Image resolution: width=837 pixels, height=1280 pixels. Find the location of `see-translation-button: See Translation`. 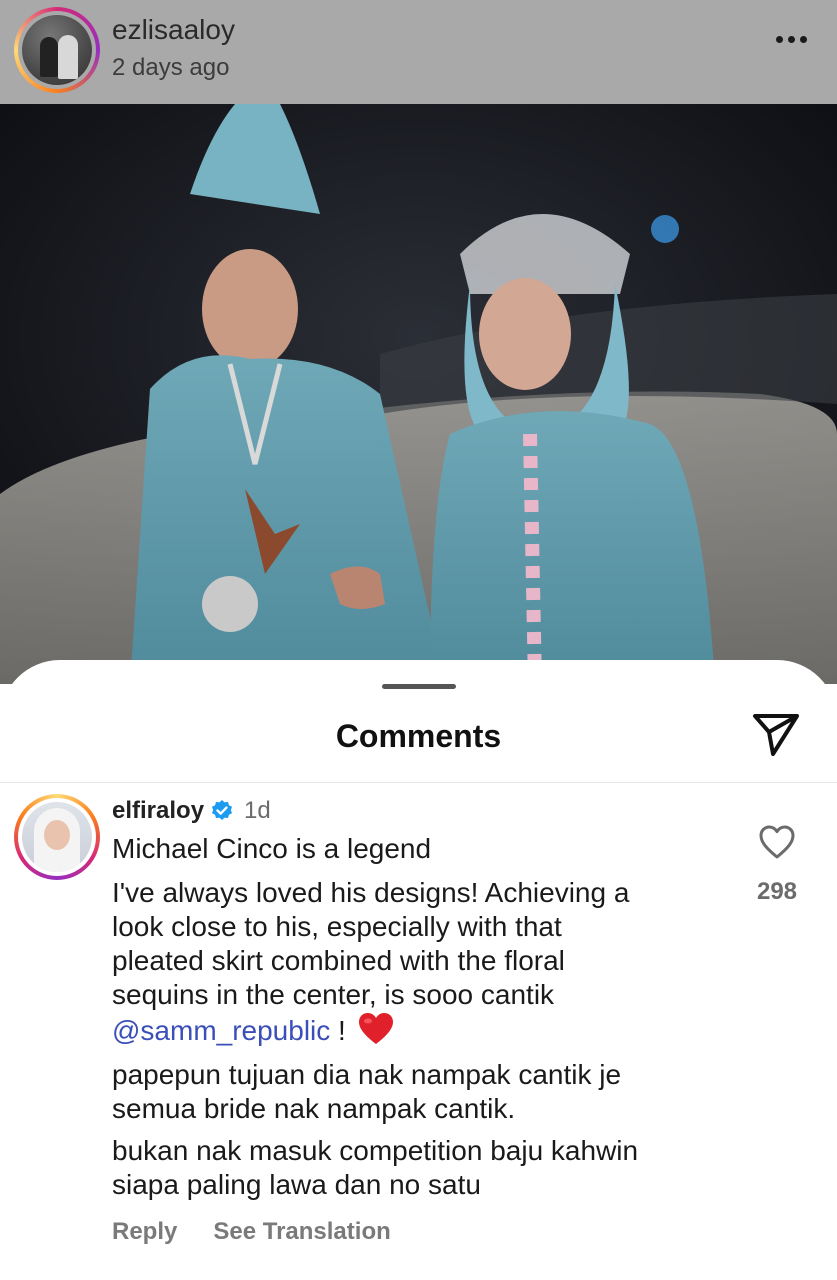

see-translation-button: See Translation is located at coordinates (301, 1232).